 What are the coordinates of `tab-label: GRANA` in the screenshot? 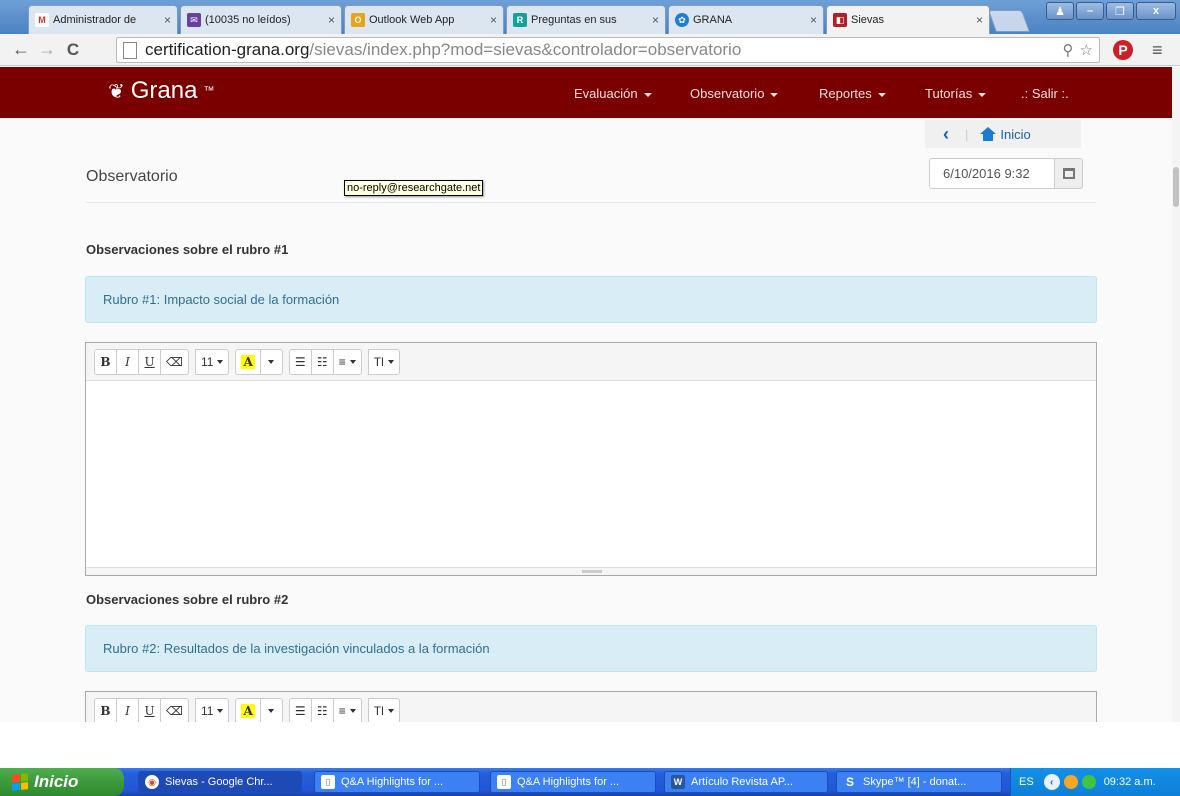 It's located at (713, 20).